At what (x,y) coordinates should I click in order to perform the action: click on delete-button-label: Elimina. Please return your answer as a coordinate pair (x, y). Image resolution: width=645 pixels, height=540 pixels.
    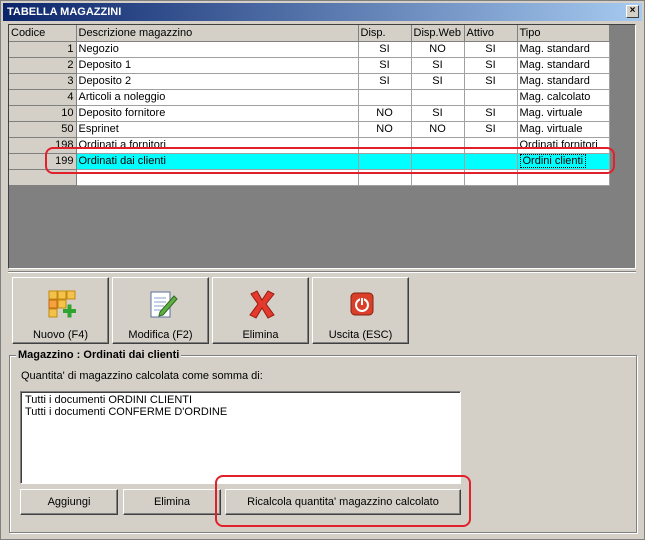
    Looking at the image, I should click on (260, 335).